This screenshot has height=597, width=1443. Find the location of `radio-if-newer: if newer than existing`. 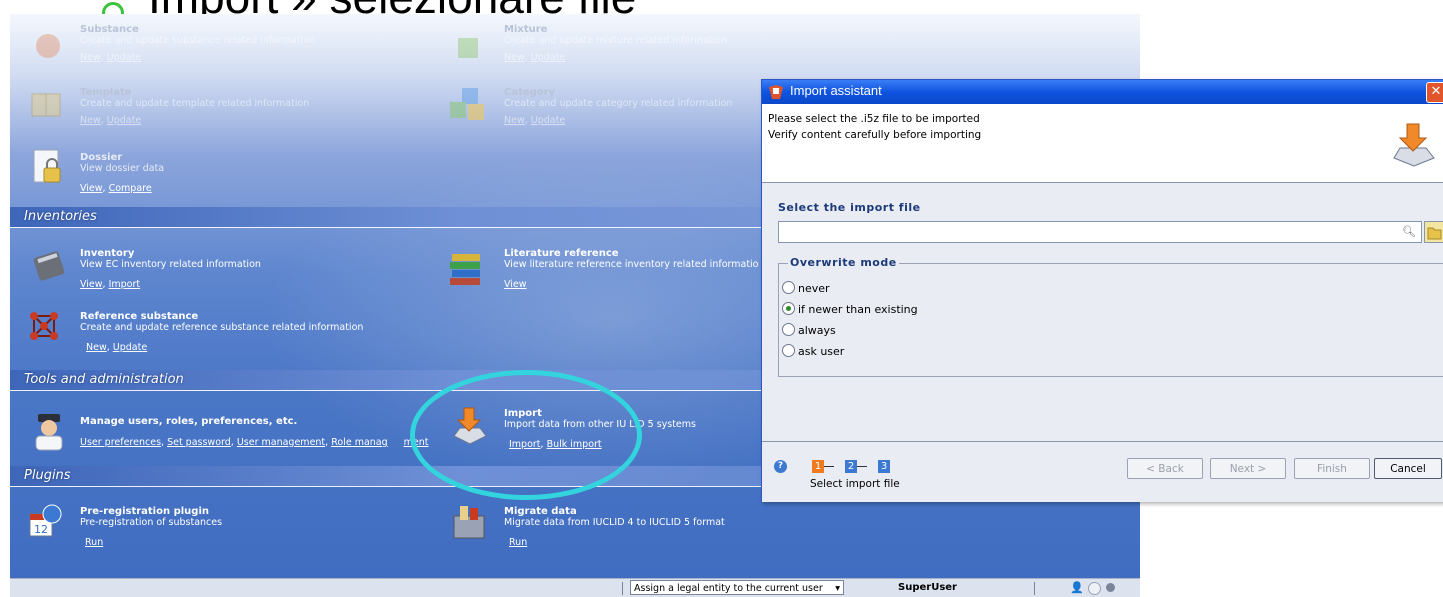

radio-if-newer: if newer than existing is located at coordinates (850, 309).